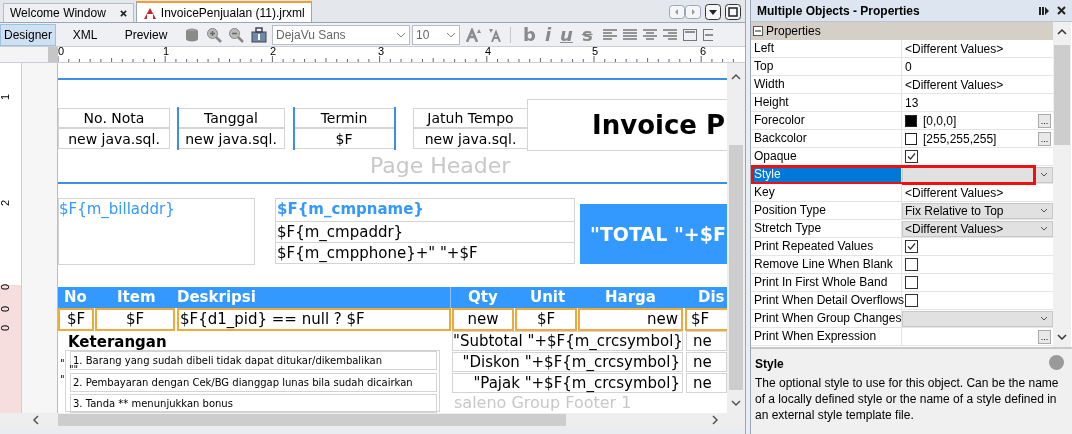 Image resolution: width=1072 pixels, height=434 pixels. I want to click on align-justify-icon, so click(629, 34).